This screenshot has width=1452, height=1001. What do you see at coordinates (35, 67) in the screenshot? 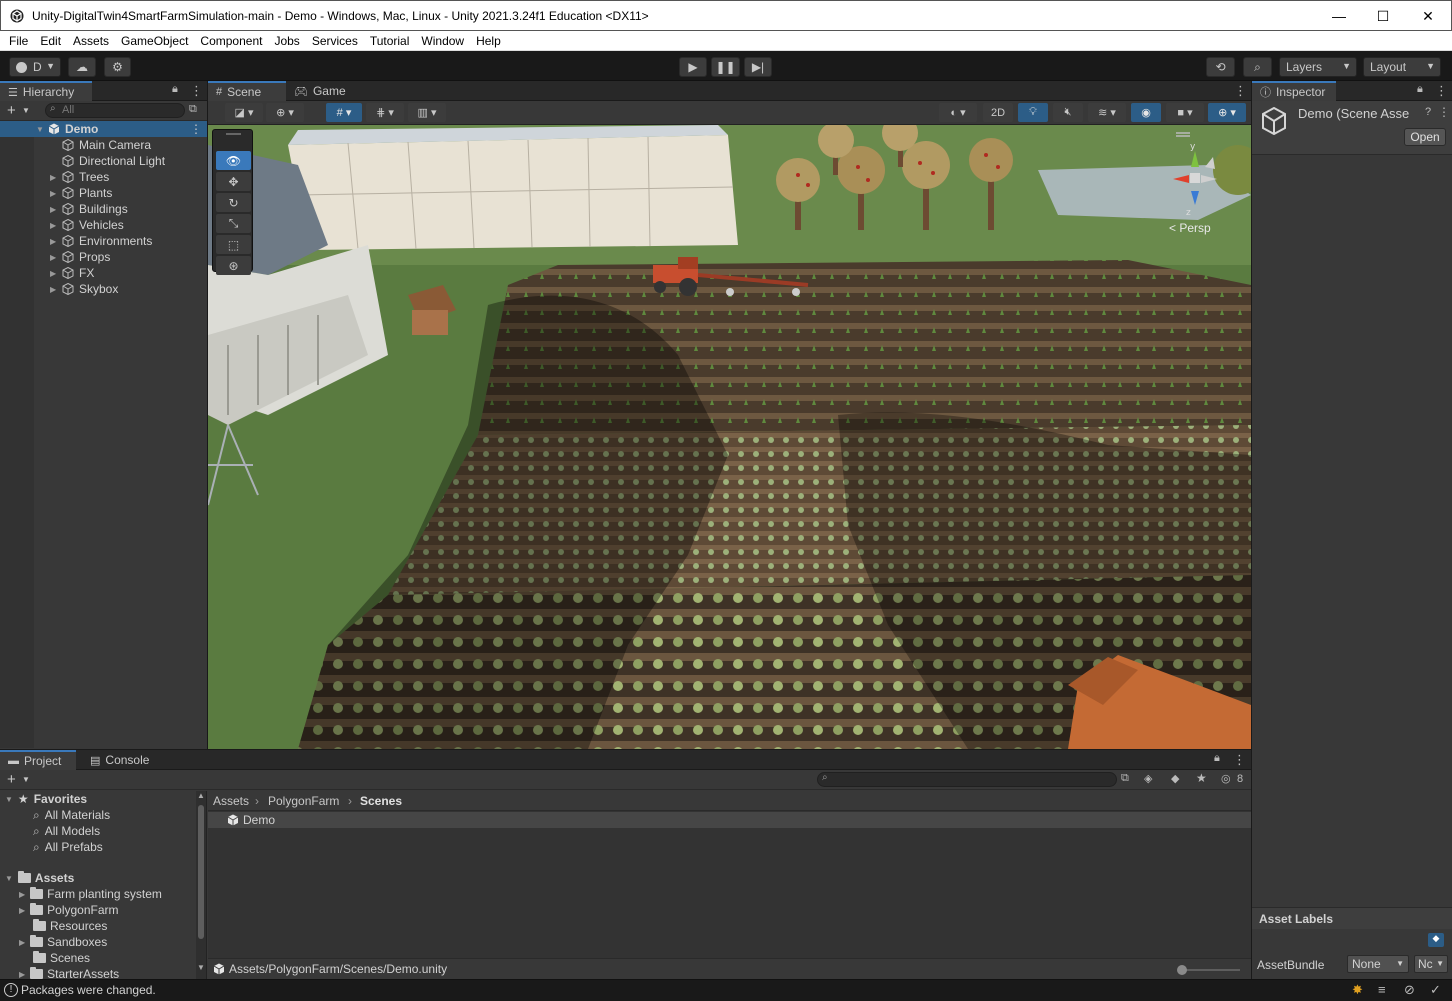
I see `account-dropdown: D ▼` at bounding box center [35, 67].